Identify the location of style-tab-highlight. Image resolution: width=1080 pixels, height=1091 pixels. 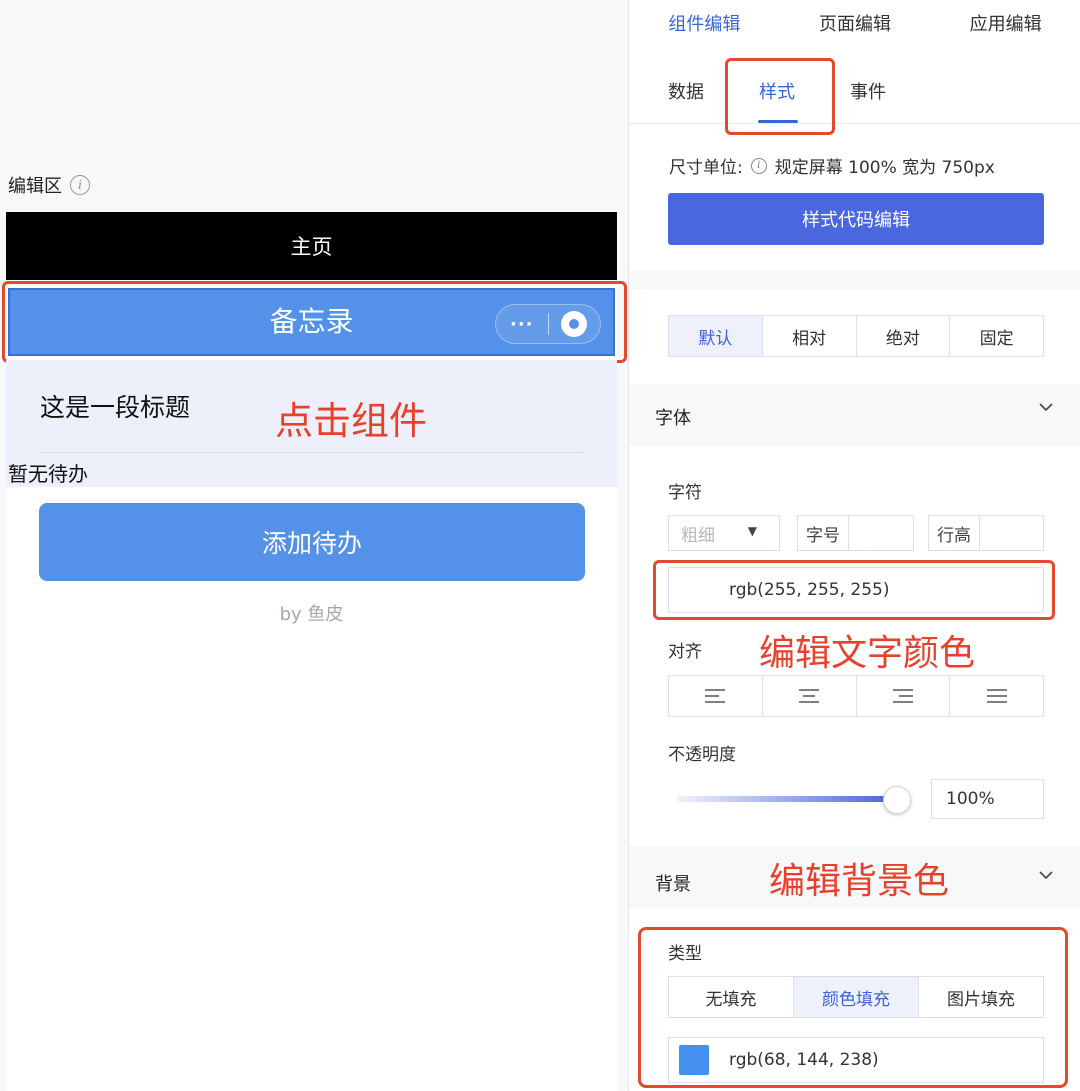
(780, 96).